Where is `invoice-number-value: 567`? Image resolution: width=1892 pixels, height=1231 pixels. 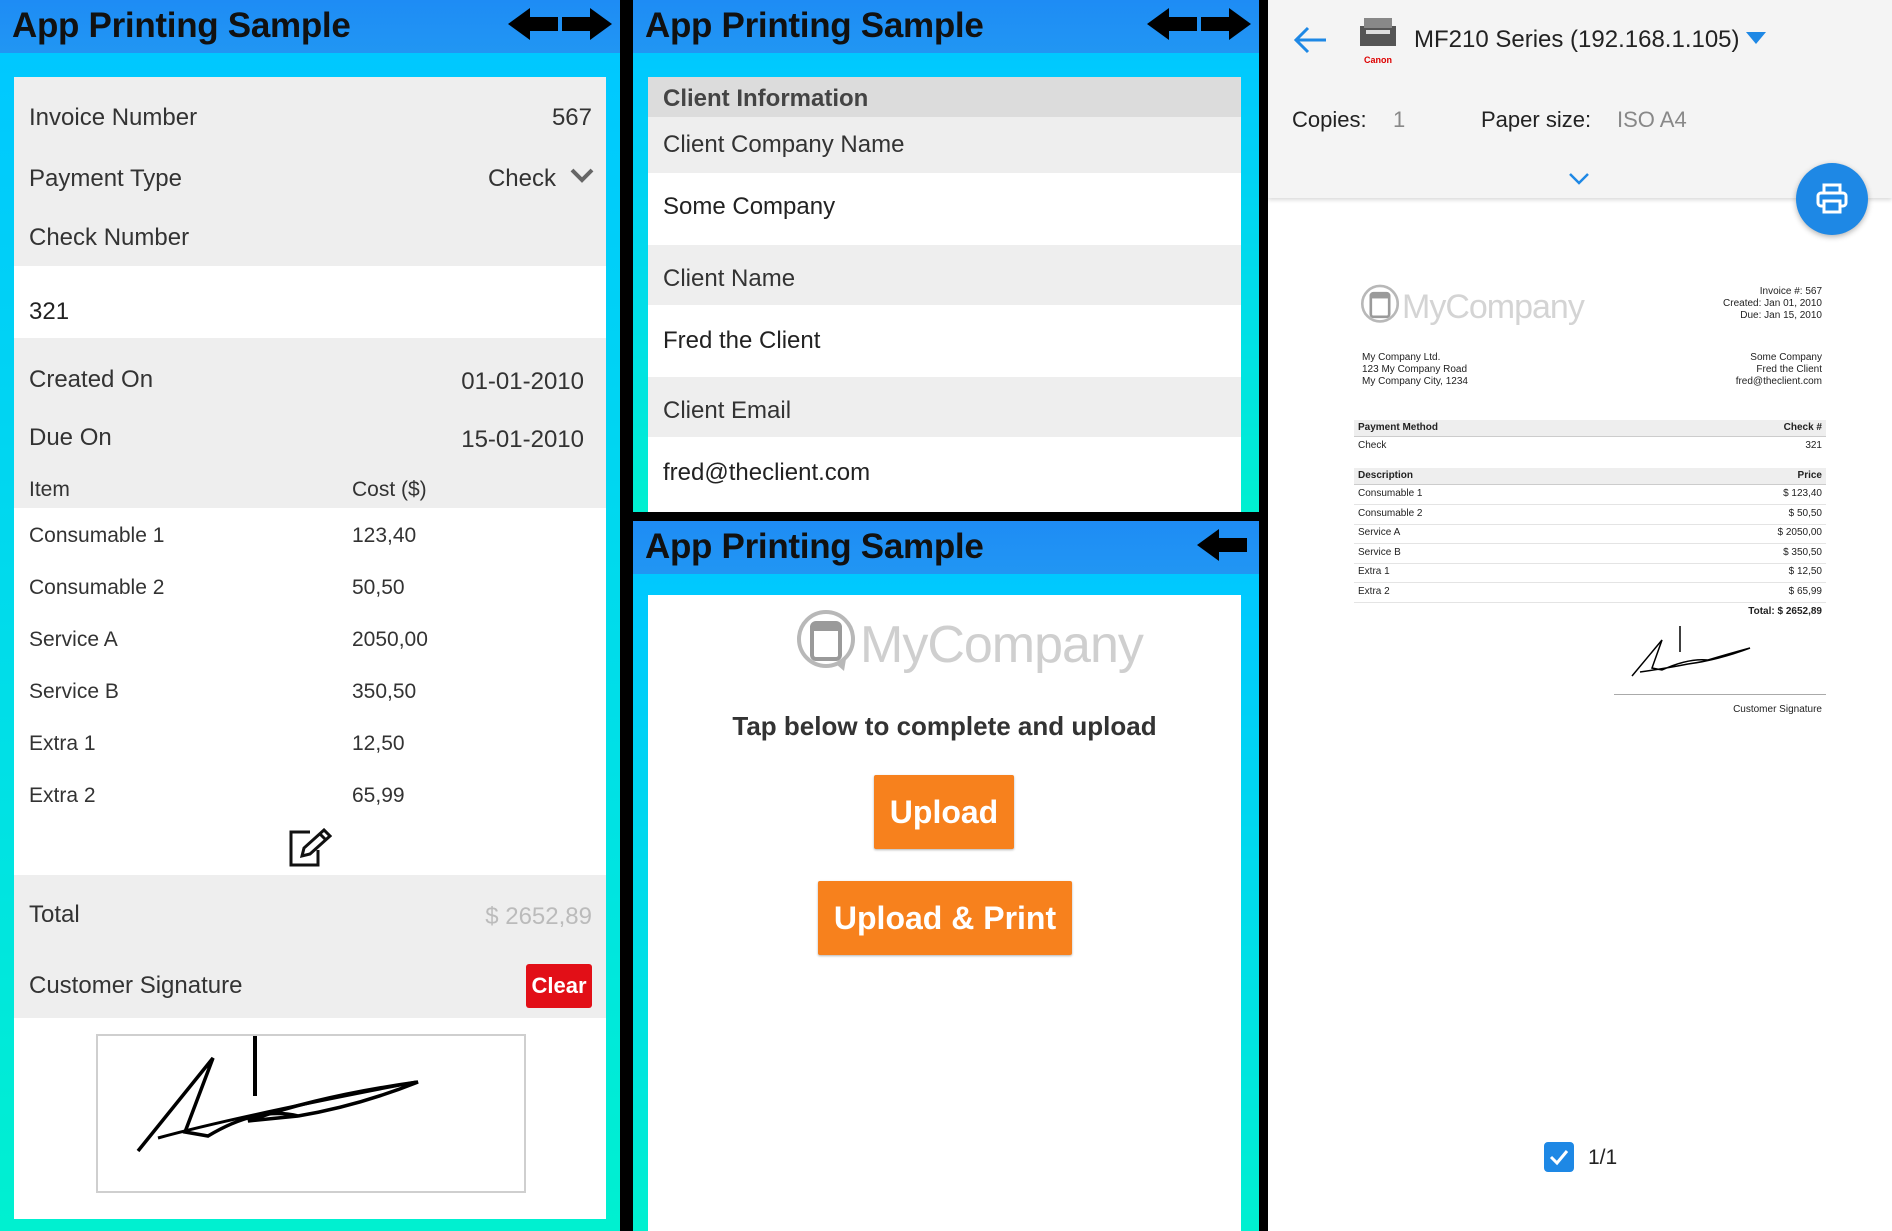
invoice-number-value: 567 is located at coordinates (572, 118).